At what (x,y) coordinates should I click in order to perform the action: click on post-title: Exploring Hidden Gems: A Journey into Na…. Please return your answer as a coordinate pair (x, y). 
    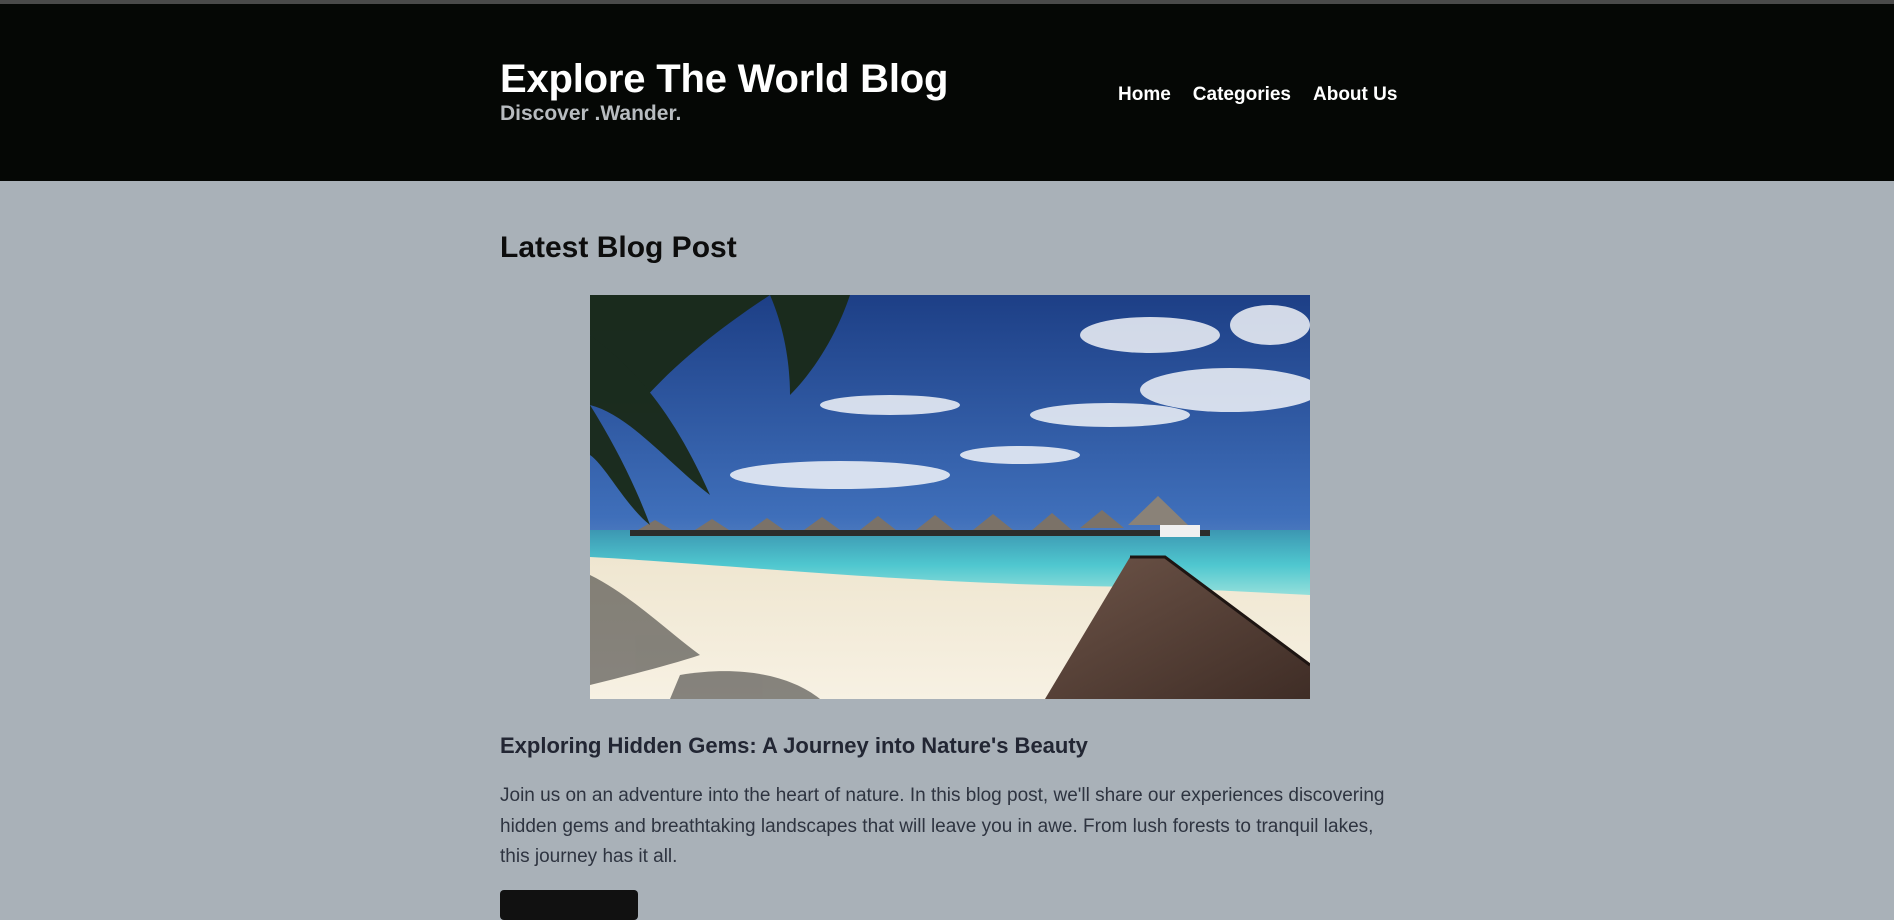
    Looking at the image, I should click on (794, 746).